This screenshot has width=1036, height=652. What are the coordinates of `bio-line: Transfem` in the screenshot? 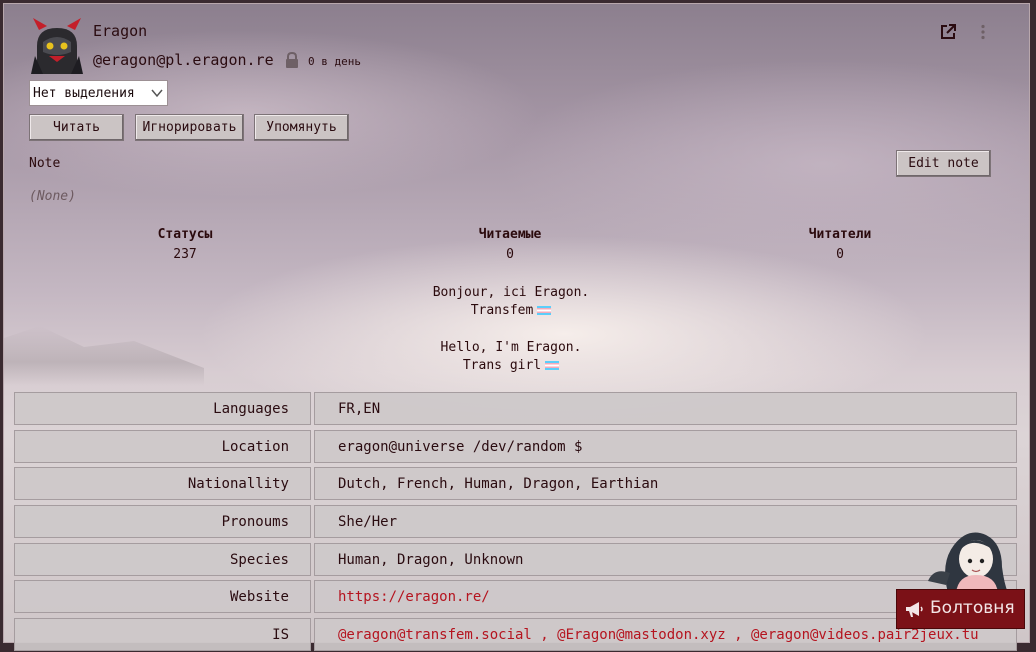 It's located at (502, 310).